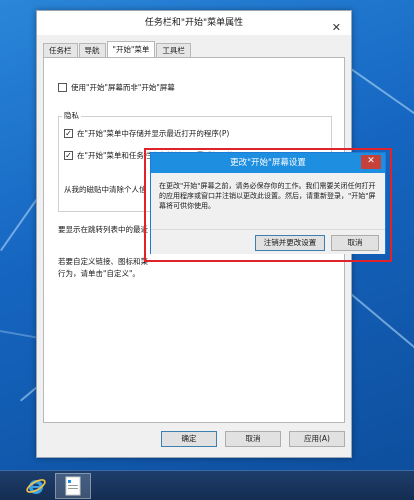 This screenshot has width=414, height=500. Describe the element at coordinates (131, 49) in the screenshot. I see `tab-start-menu: "开始"菜单` at that location.